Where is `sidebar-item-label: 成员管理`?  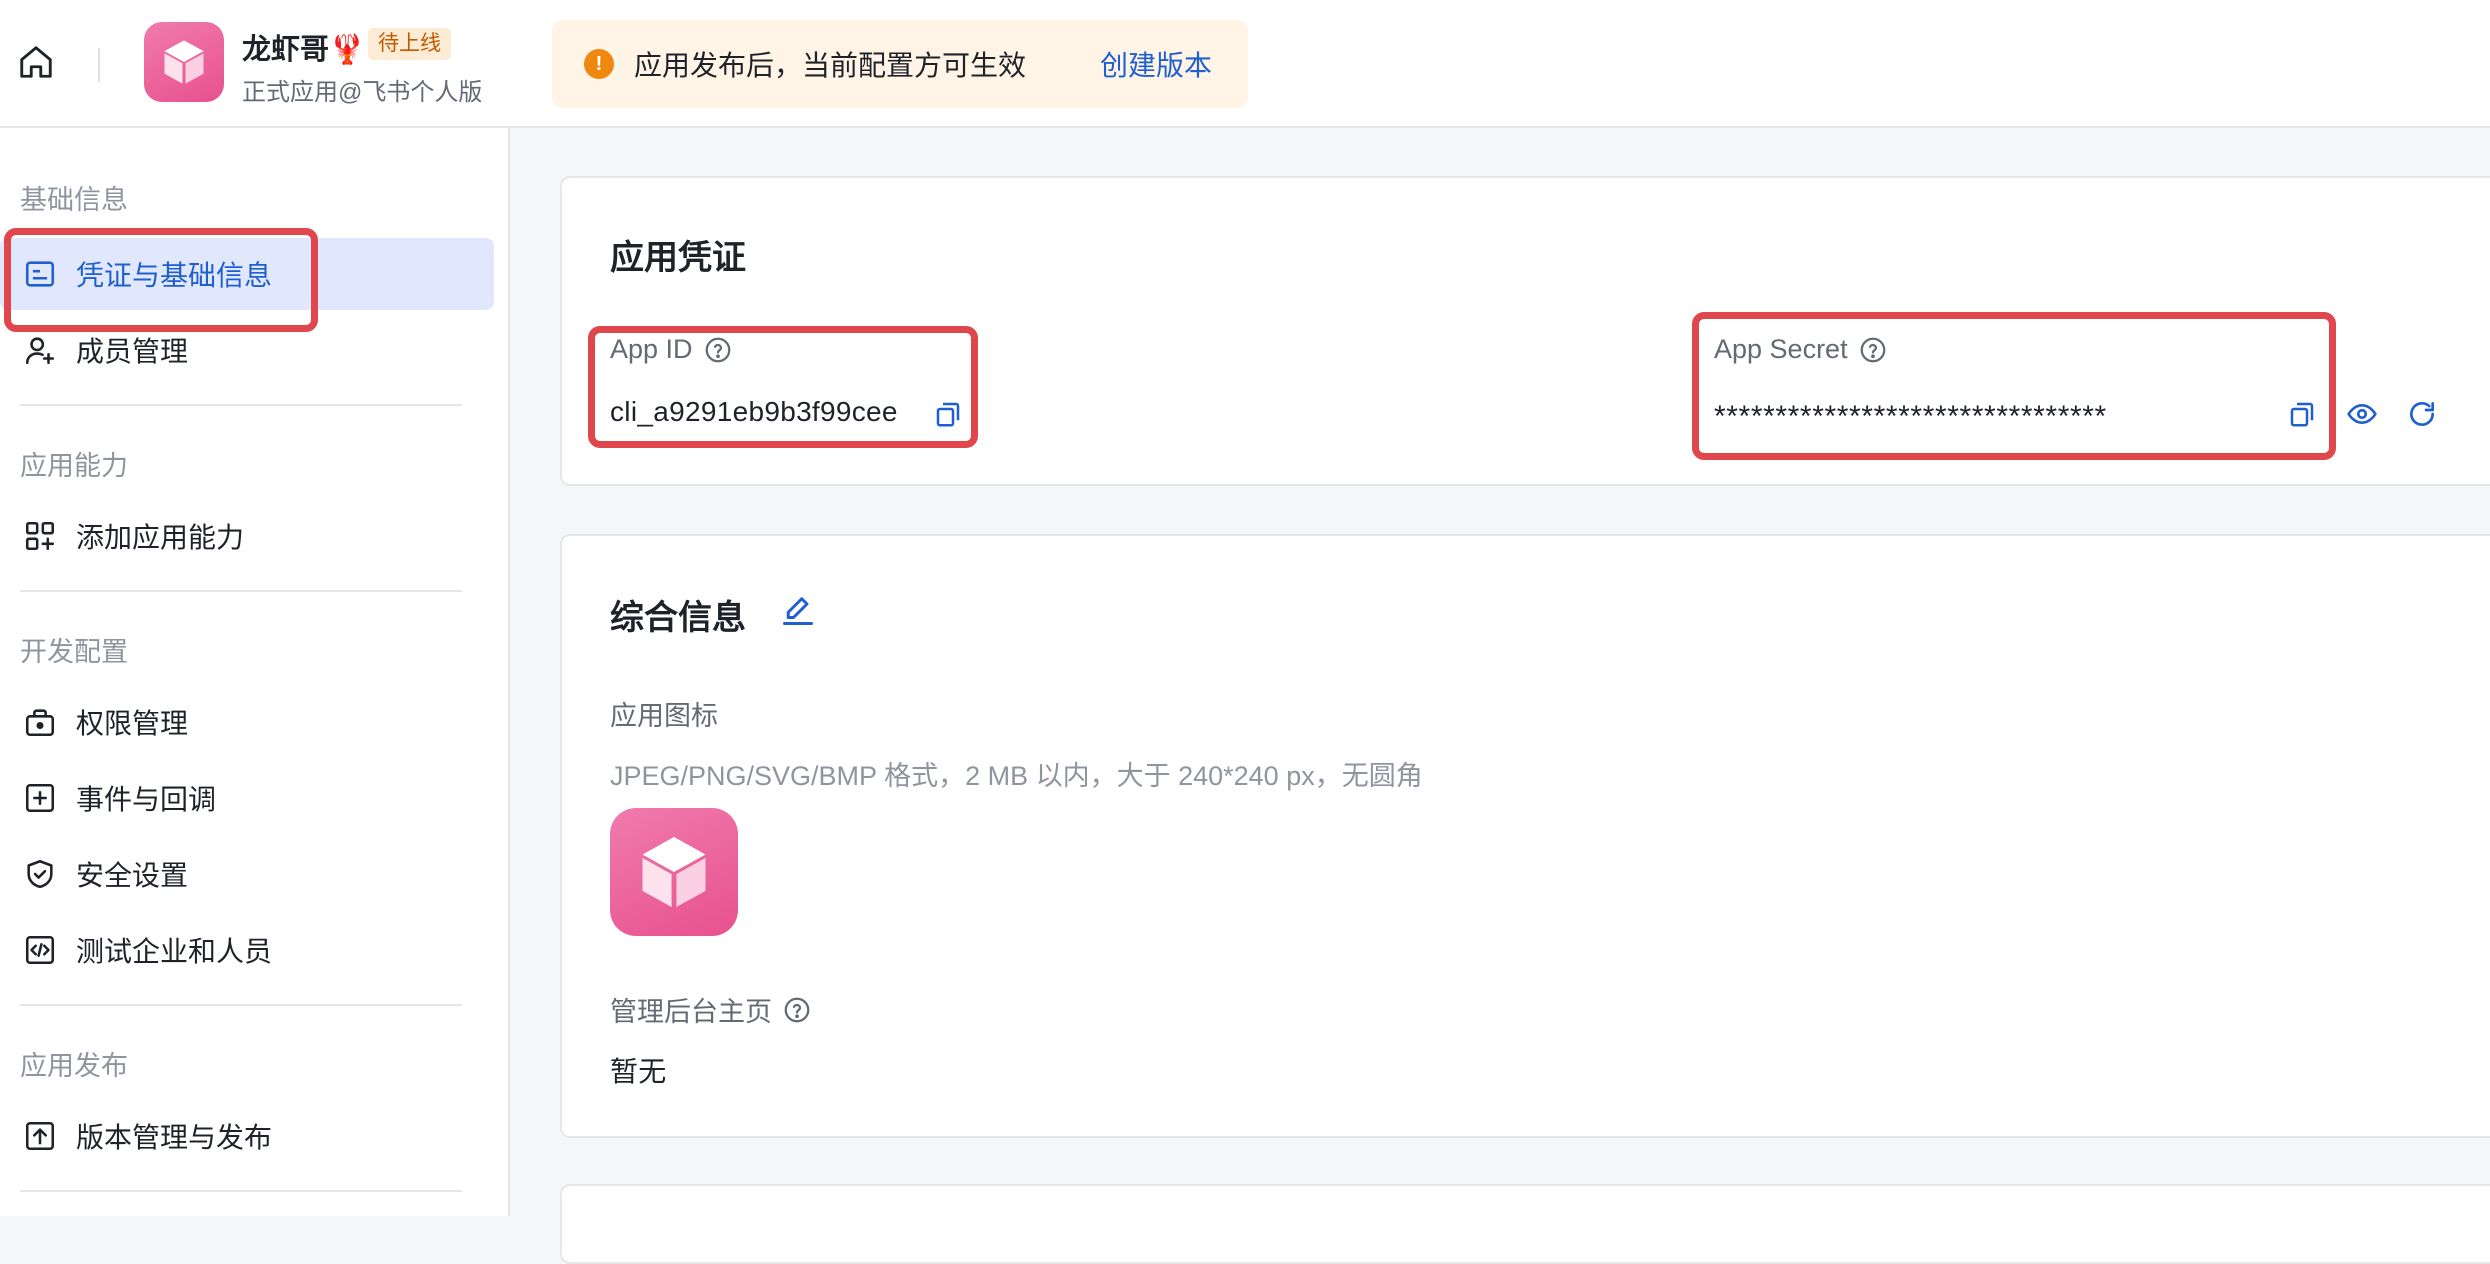
sidebar-item-label: 成员管理 is located at coordinates (132, 351).